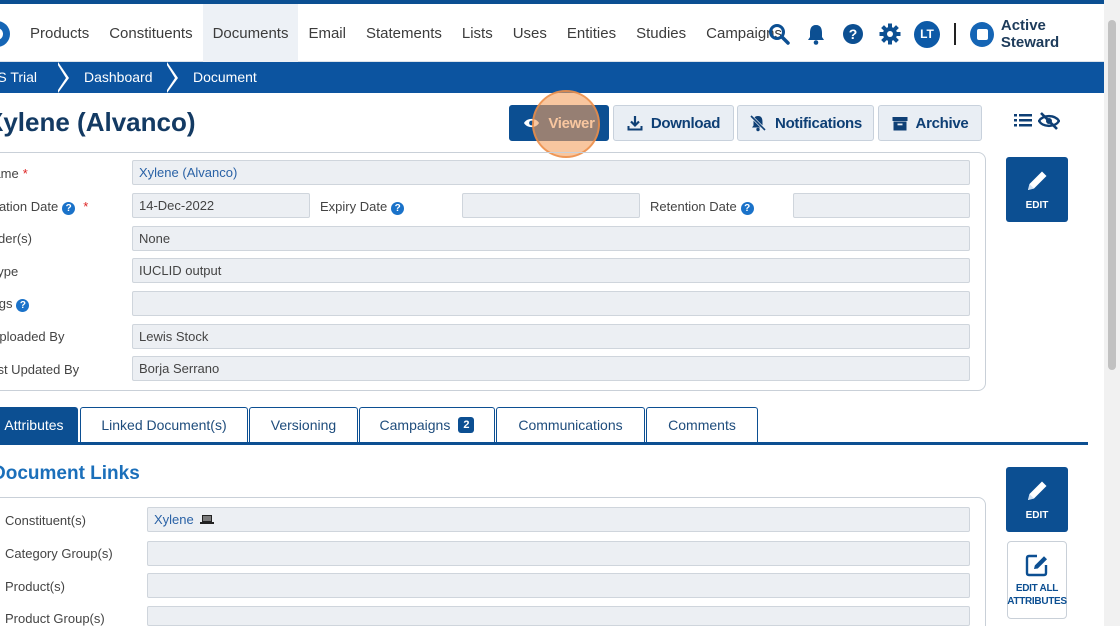 The height and width of the screenshot is (626, 1120). I want to click on breadcrumb: AS Trial Dashboard Document, so click(552, 77).